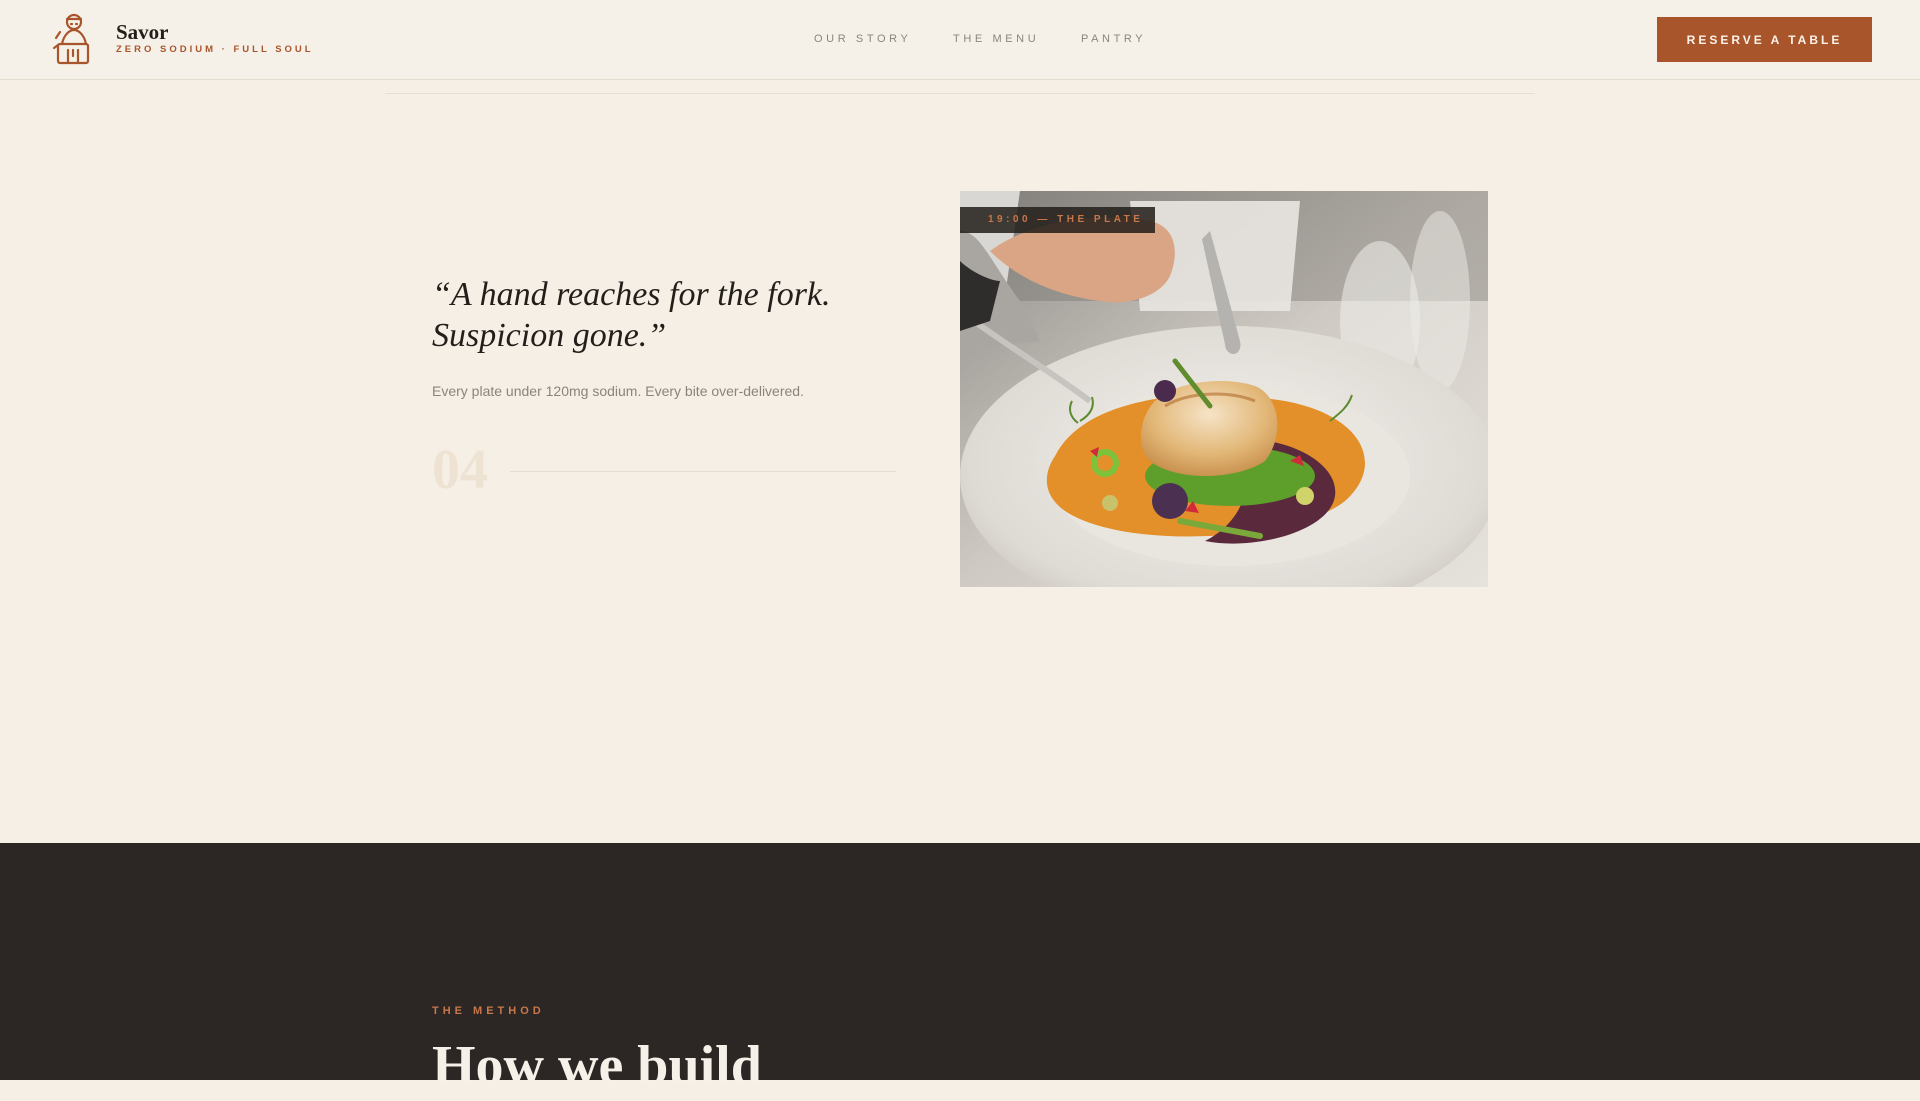  I want to click on nav-item-the-menu: THE MENU, so click(996, 39).